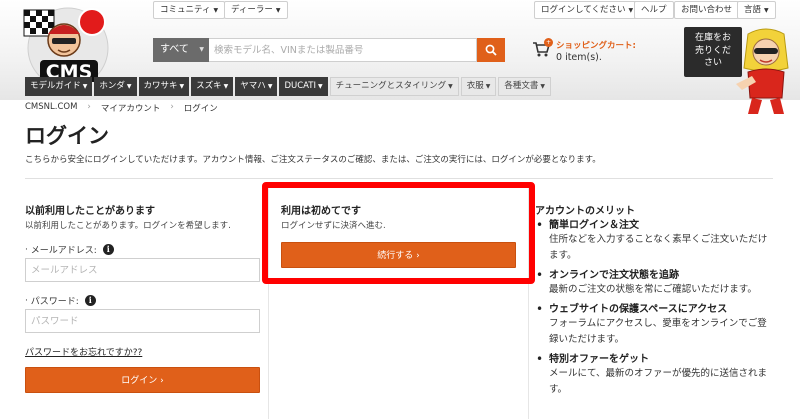  I want to click on nav-clothing: 衣服 ▼, so click(478, 86).